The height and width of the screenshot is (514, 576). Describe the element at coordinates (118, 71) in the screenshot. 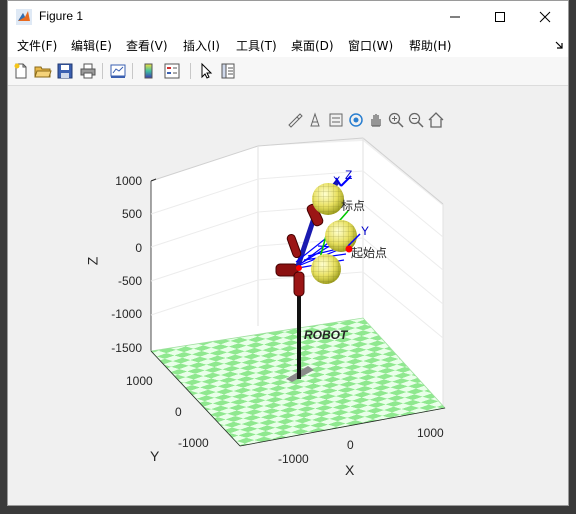

I see `link-plot-icon` at that location.